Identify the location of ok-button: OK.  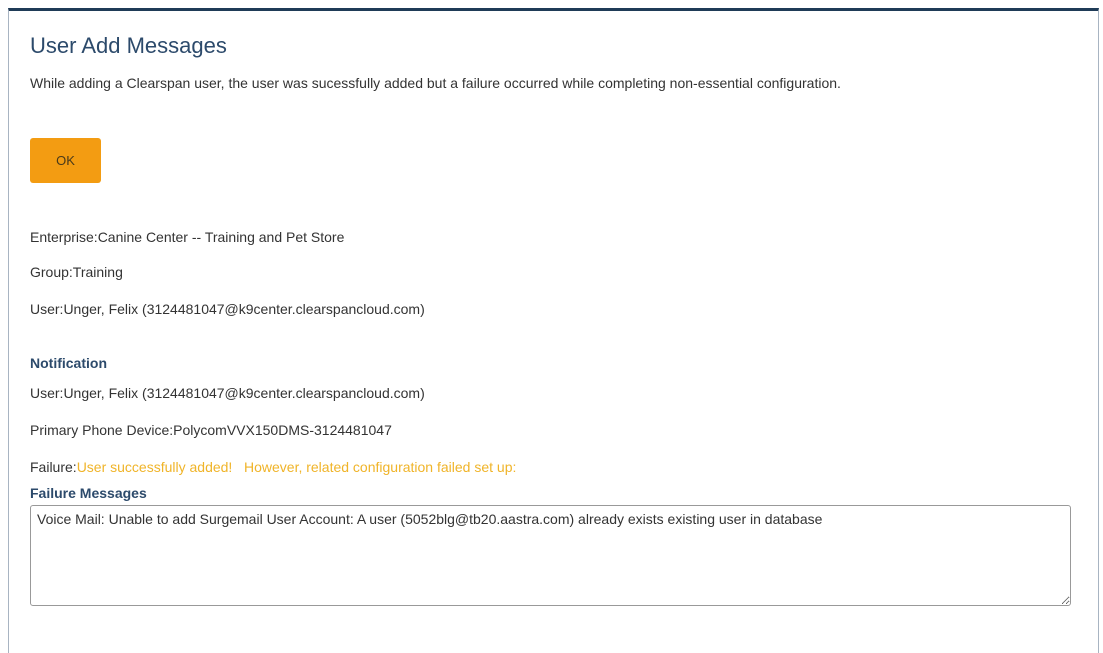
(65, 160).